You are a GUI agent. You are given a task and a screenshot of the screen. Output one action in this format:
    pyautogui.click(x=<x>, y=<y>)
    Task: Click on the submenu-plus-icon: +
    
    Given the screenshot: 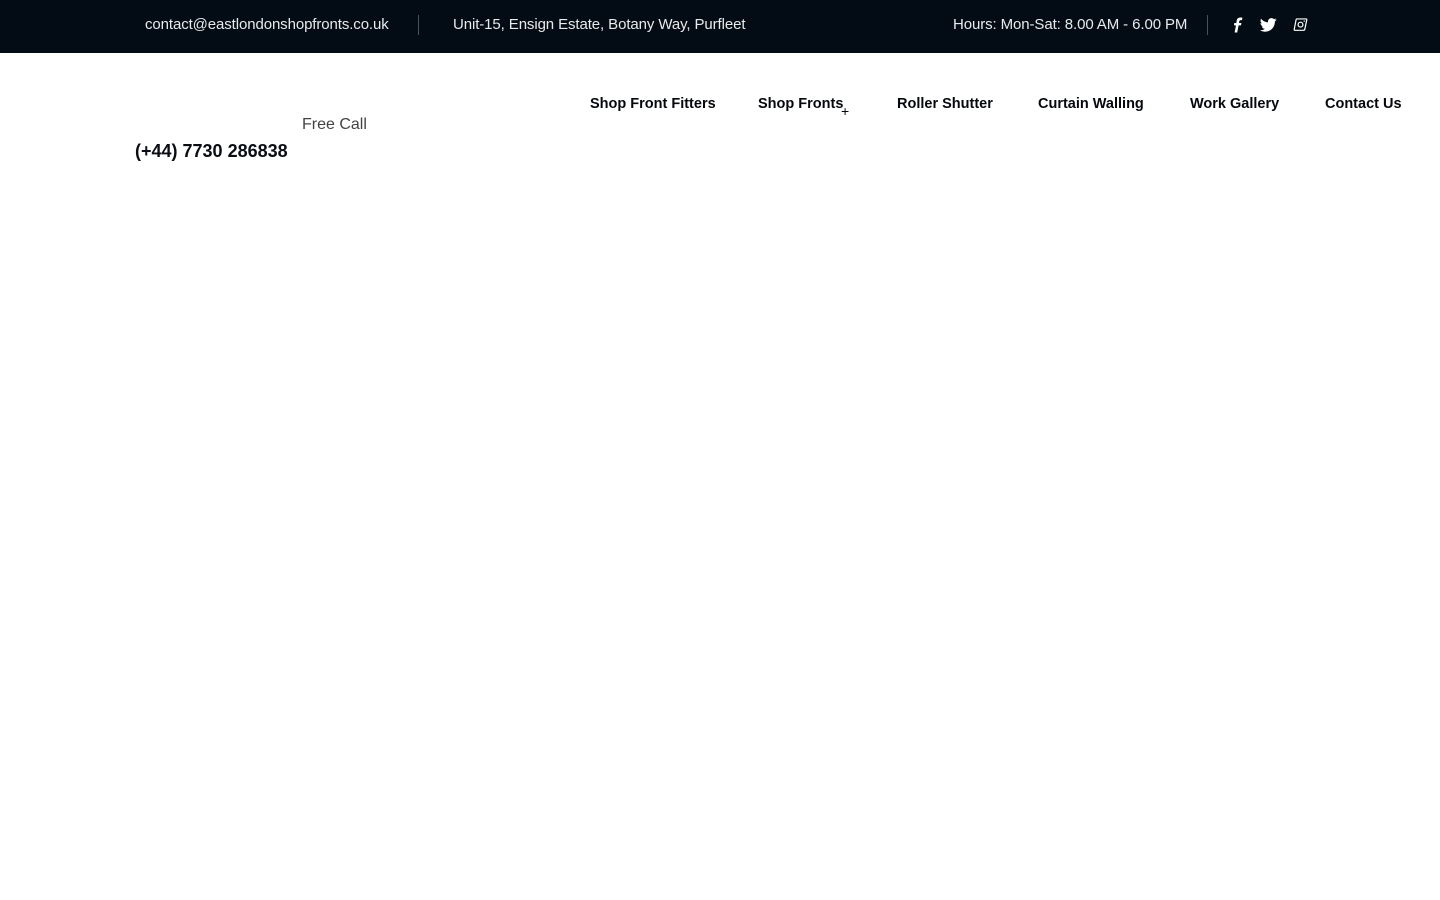 What is the action you would take?
    pyautogui.click(x=845, y=111)
    